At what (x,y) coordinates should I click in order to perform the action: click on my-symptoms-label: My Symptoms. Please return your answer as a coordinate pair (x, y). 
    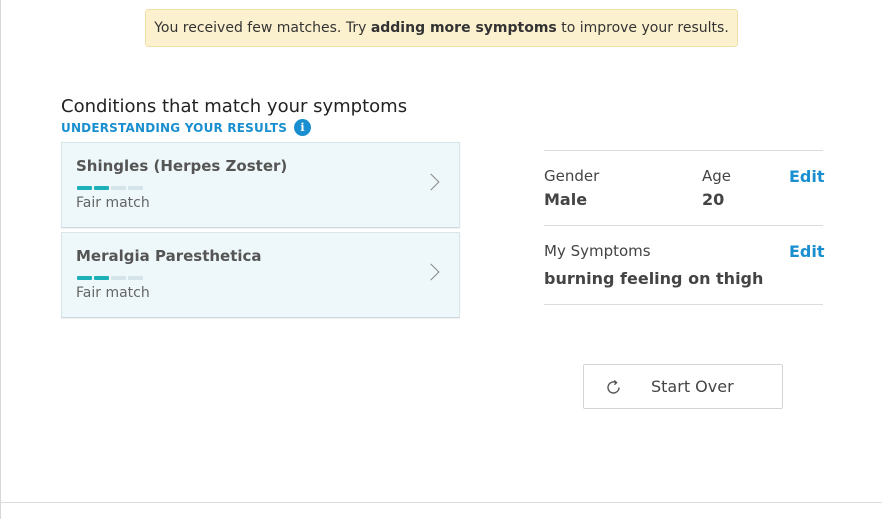
    Looking at the image, I should click on (597, 251).